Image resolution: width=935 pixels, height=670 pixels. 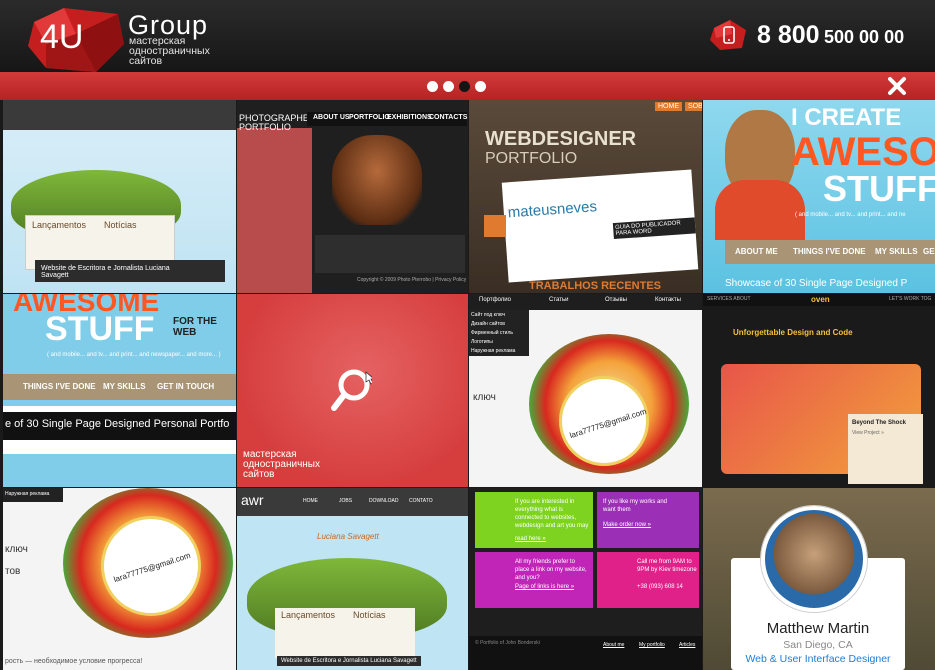 I want to click on tab-home: HOME, so click(x=668, y=106).